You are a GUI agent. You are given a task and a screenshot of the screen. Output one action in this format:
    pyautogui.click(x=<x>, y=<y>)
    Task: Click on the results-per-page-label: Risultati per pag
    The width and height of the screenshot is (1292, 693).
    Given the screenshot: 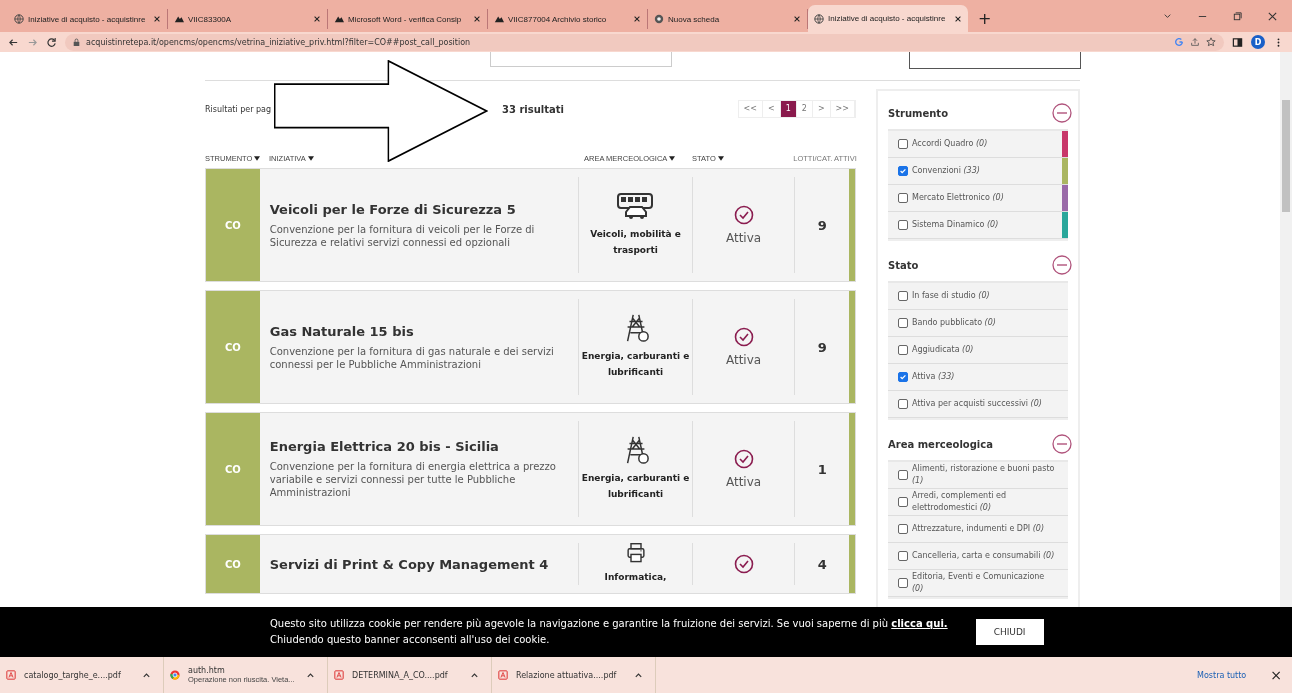 What is the action you would take?
    pyautogui.click(x=239, y=109)
    